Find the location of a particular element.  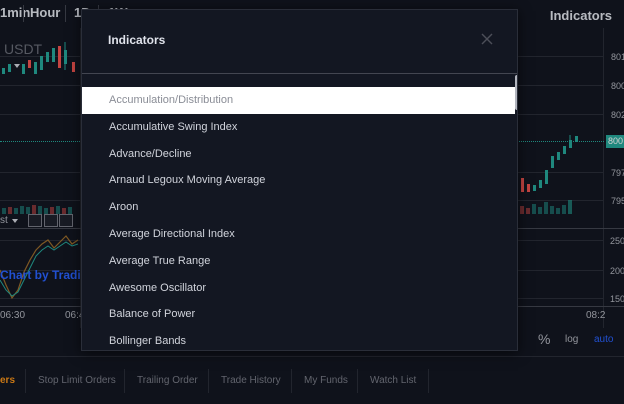

indicator-label: Average True Range is located at coordinates (160, 260).